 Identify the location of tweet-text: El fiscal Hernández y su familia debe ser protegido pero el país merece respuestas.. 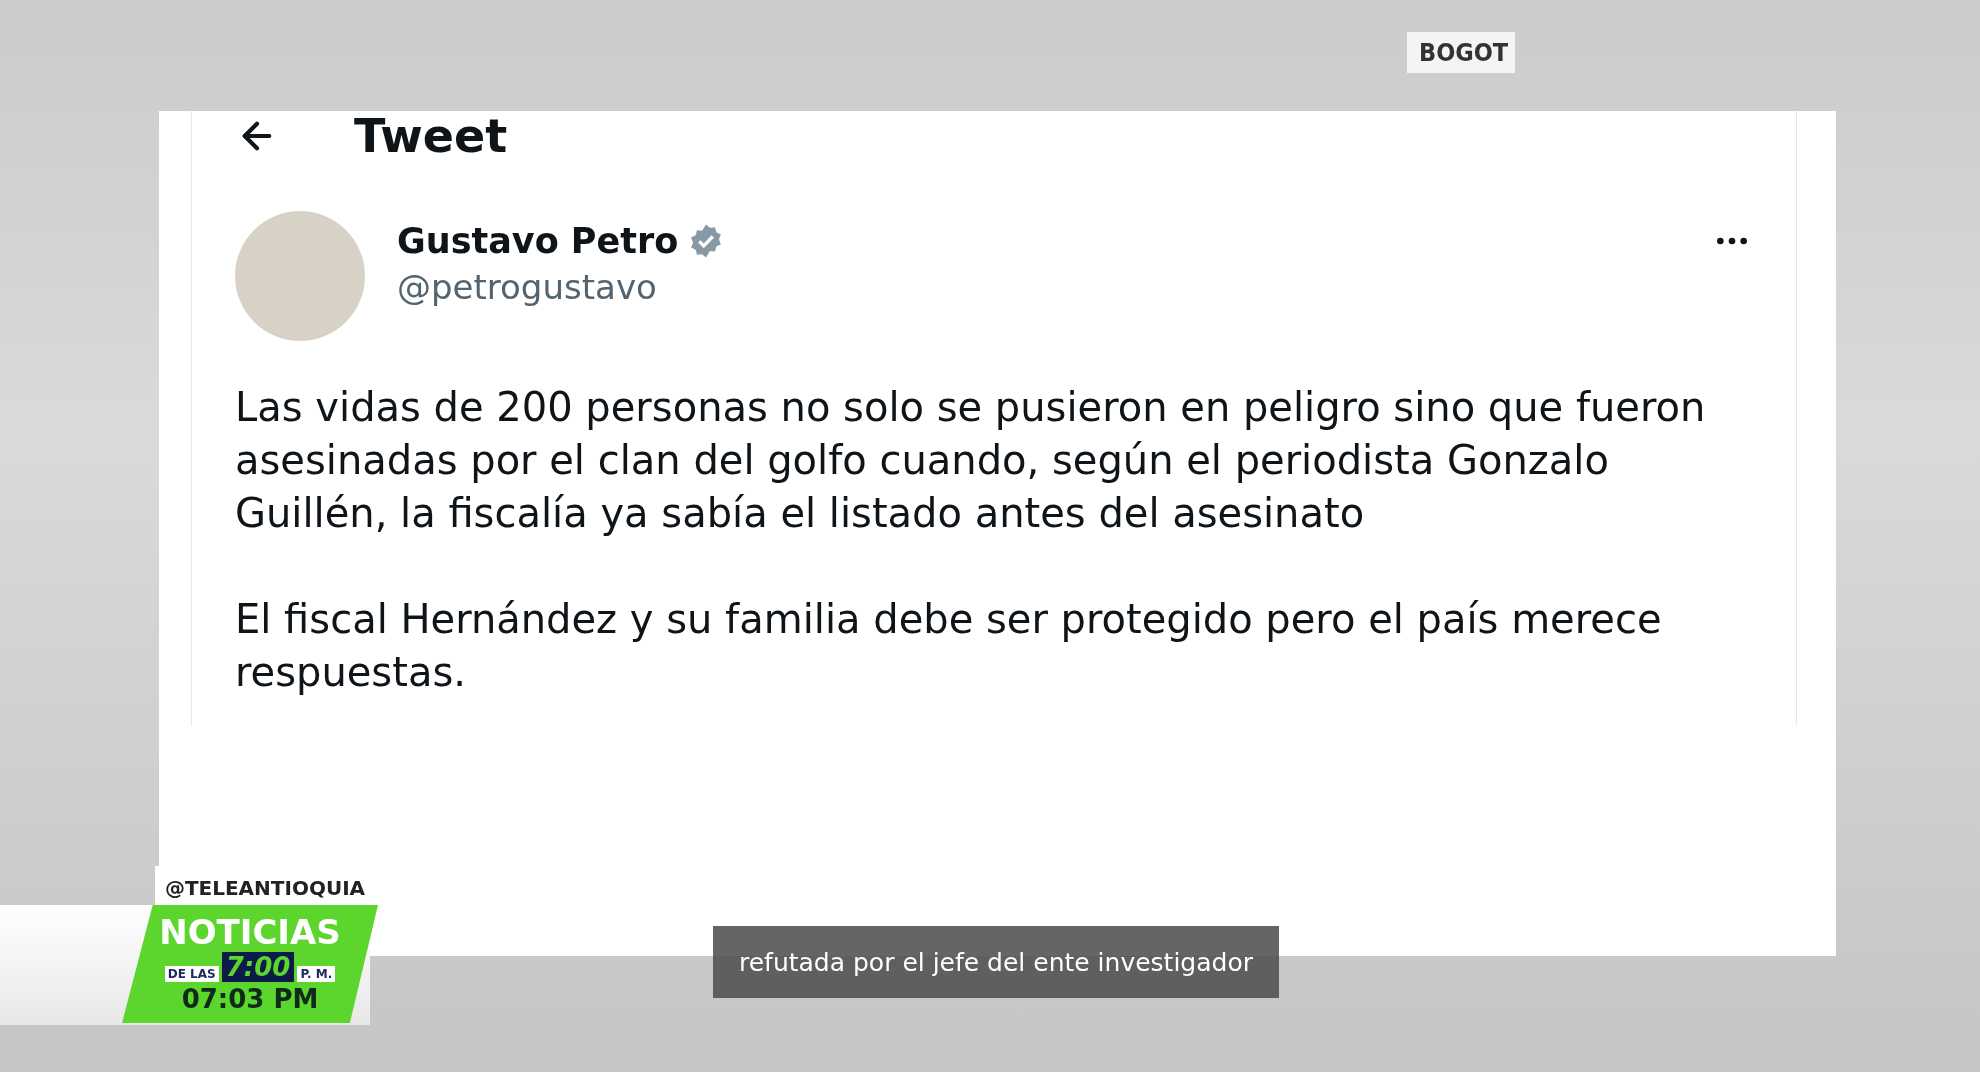
(949, 646).